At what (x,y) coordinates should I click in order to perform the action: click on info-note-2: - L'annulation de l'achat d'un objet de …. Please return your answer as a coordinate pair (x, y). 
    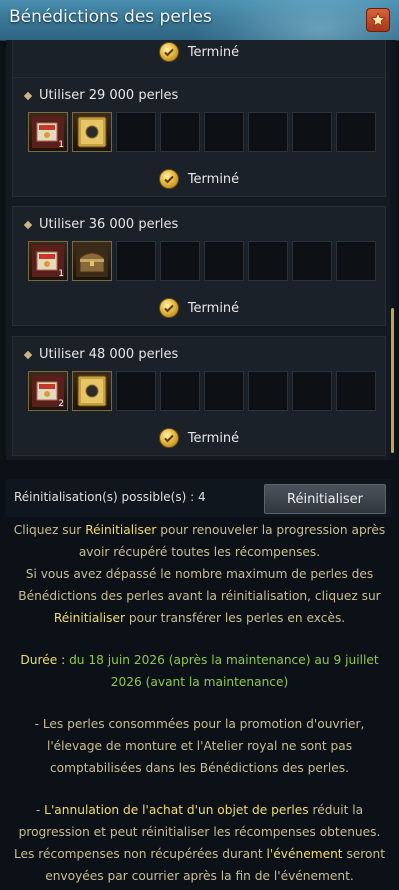
    Looking at the image, I should click on (199, 843).